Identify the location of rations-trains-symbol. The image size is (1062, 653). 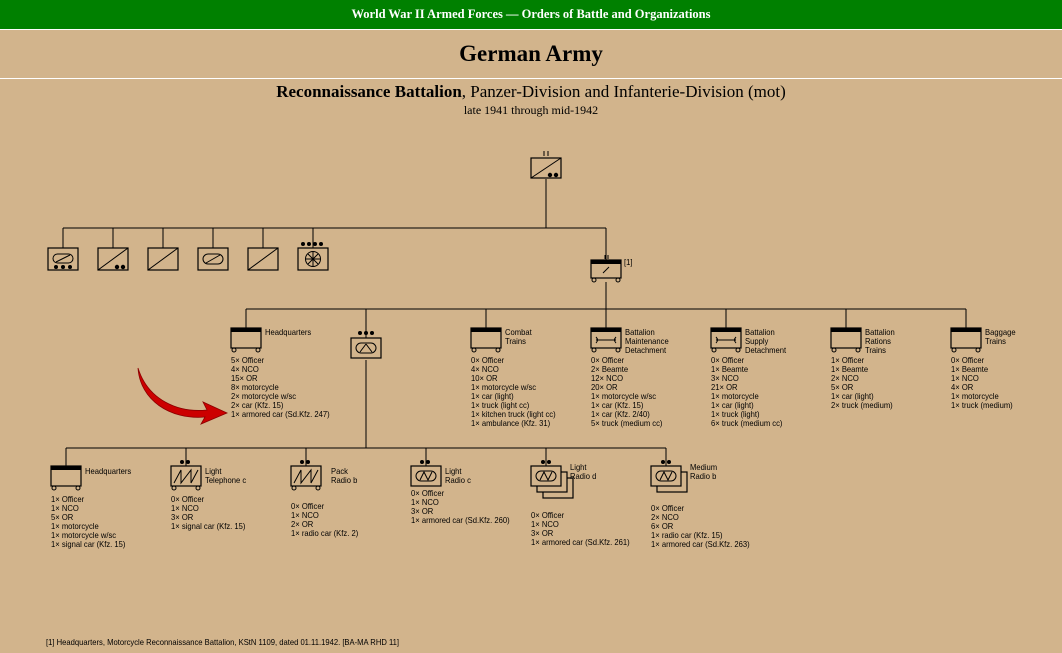
(846, 340).